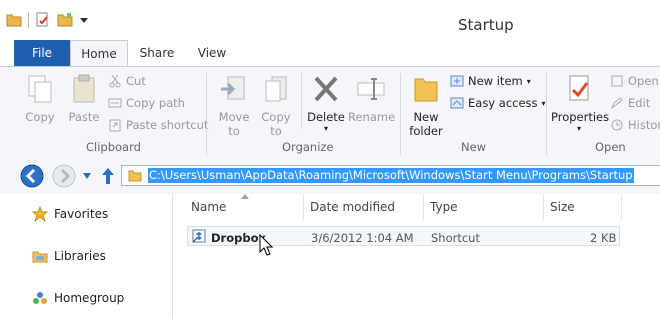  Describe the element at coordinates (115, 125) in the screenshot. I see `paste-shortcut-icon` at that location.